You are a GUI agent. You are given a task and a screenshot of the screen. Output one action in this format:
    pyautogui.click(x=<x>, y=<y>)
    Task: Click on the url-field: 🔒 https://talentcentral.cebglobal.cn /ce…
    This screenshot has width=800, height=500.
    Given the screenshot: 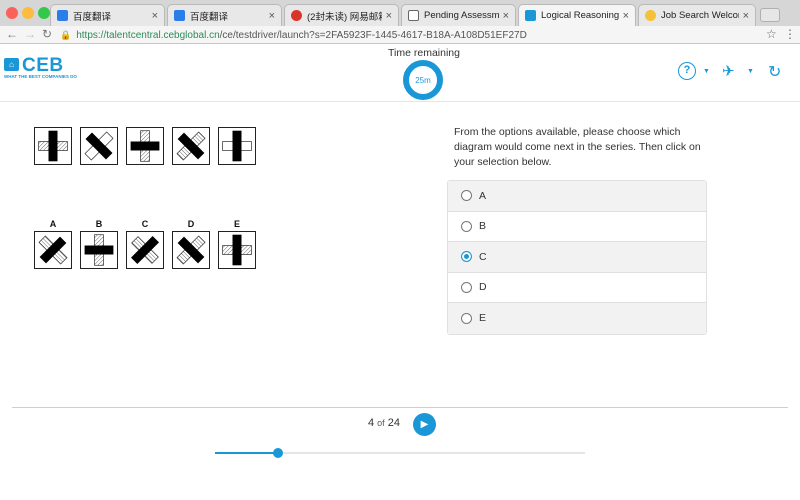 What is the action you would take?
    pyautogui.click(x=410, y=35)
    